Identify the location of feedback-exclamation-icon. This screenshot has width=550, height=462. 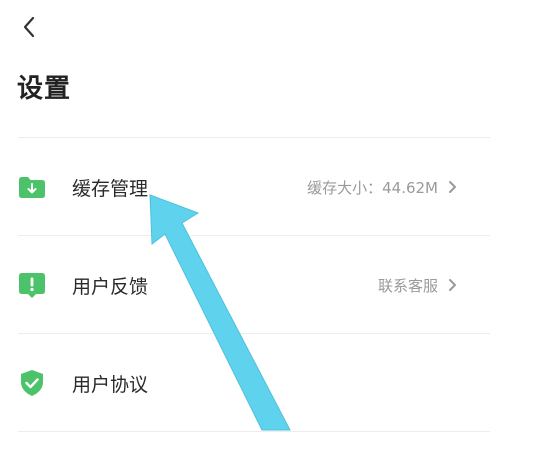
(32, 285).